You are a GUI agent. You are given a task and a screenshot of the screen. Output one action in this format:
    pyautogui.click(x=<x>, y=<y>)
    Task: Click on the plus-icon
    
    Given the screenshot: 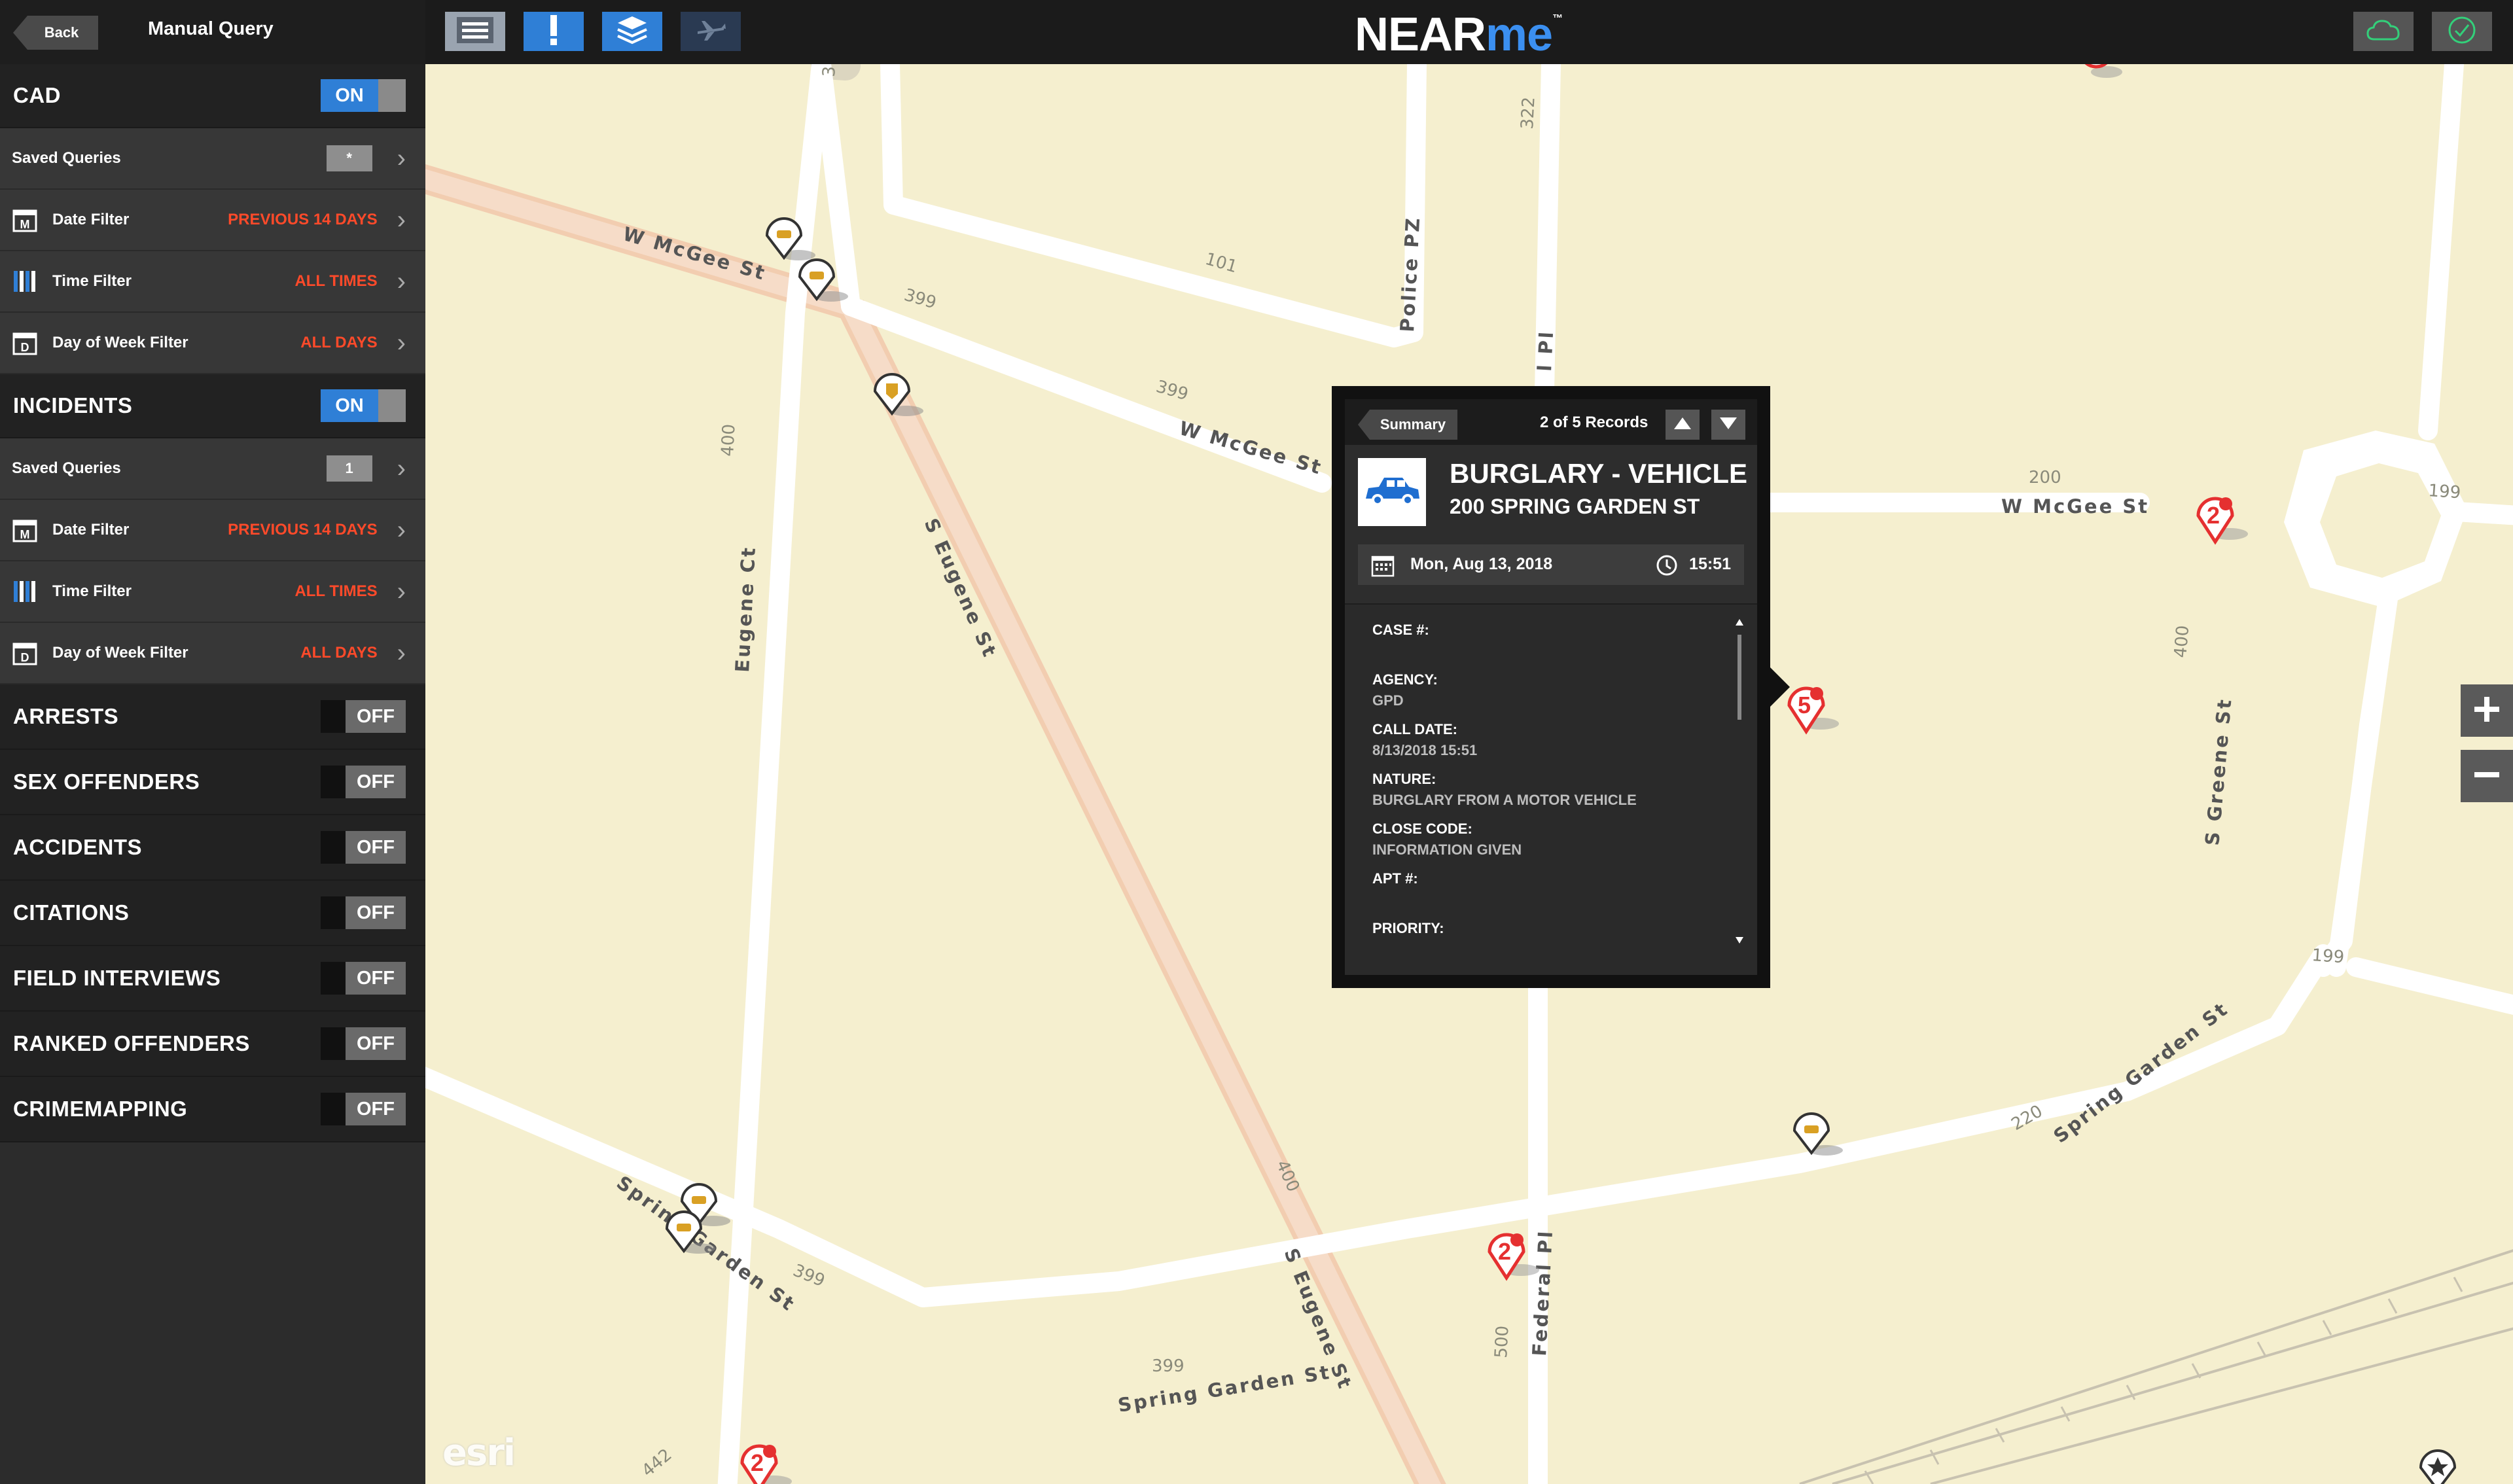 What is the action you would take?
    pyautogui.click(x=2487, y=711)
    